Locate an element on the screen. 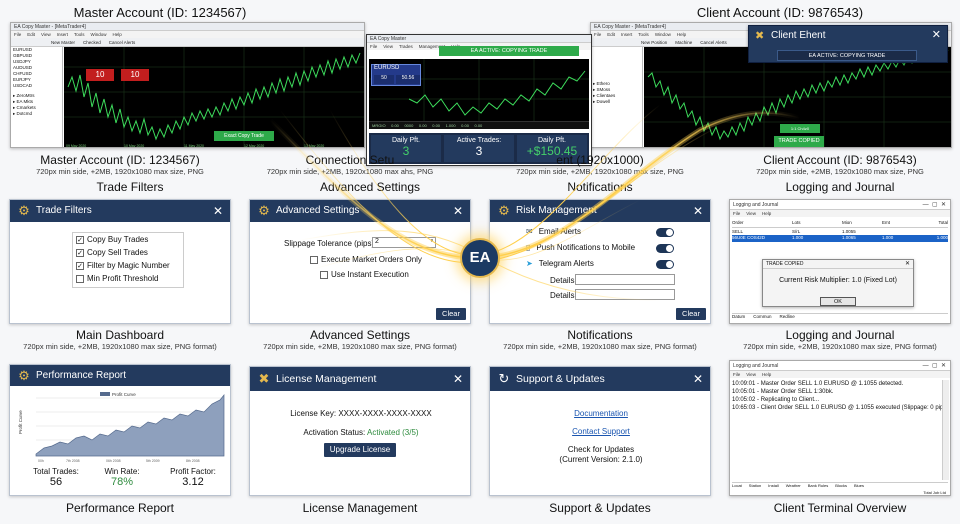  master-menubar: File Edit View Insert Tools Window Help is located at coordinates (187, 34).